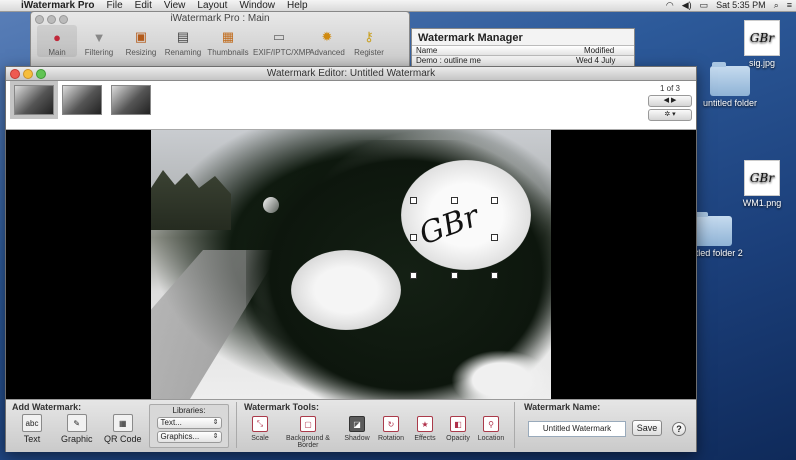 The width and height of the screenshot is (796, 460). What do you see at coordinates (491, 429) in the screenshot?
I see `tool-location: ⚲ Location` at bounding box center [491, 429].